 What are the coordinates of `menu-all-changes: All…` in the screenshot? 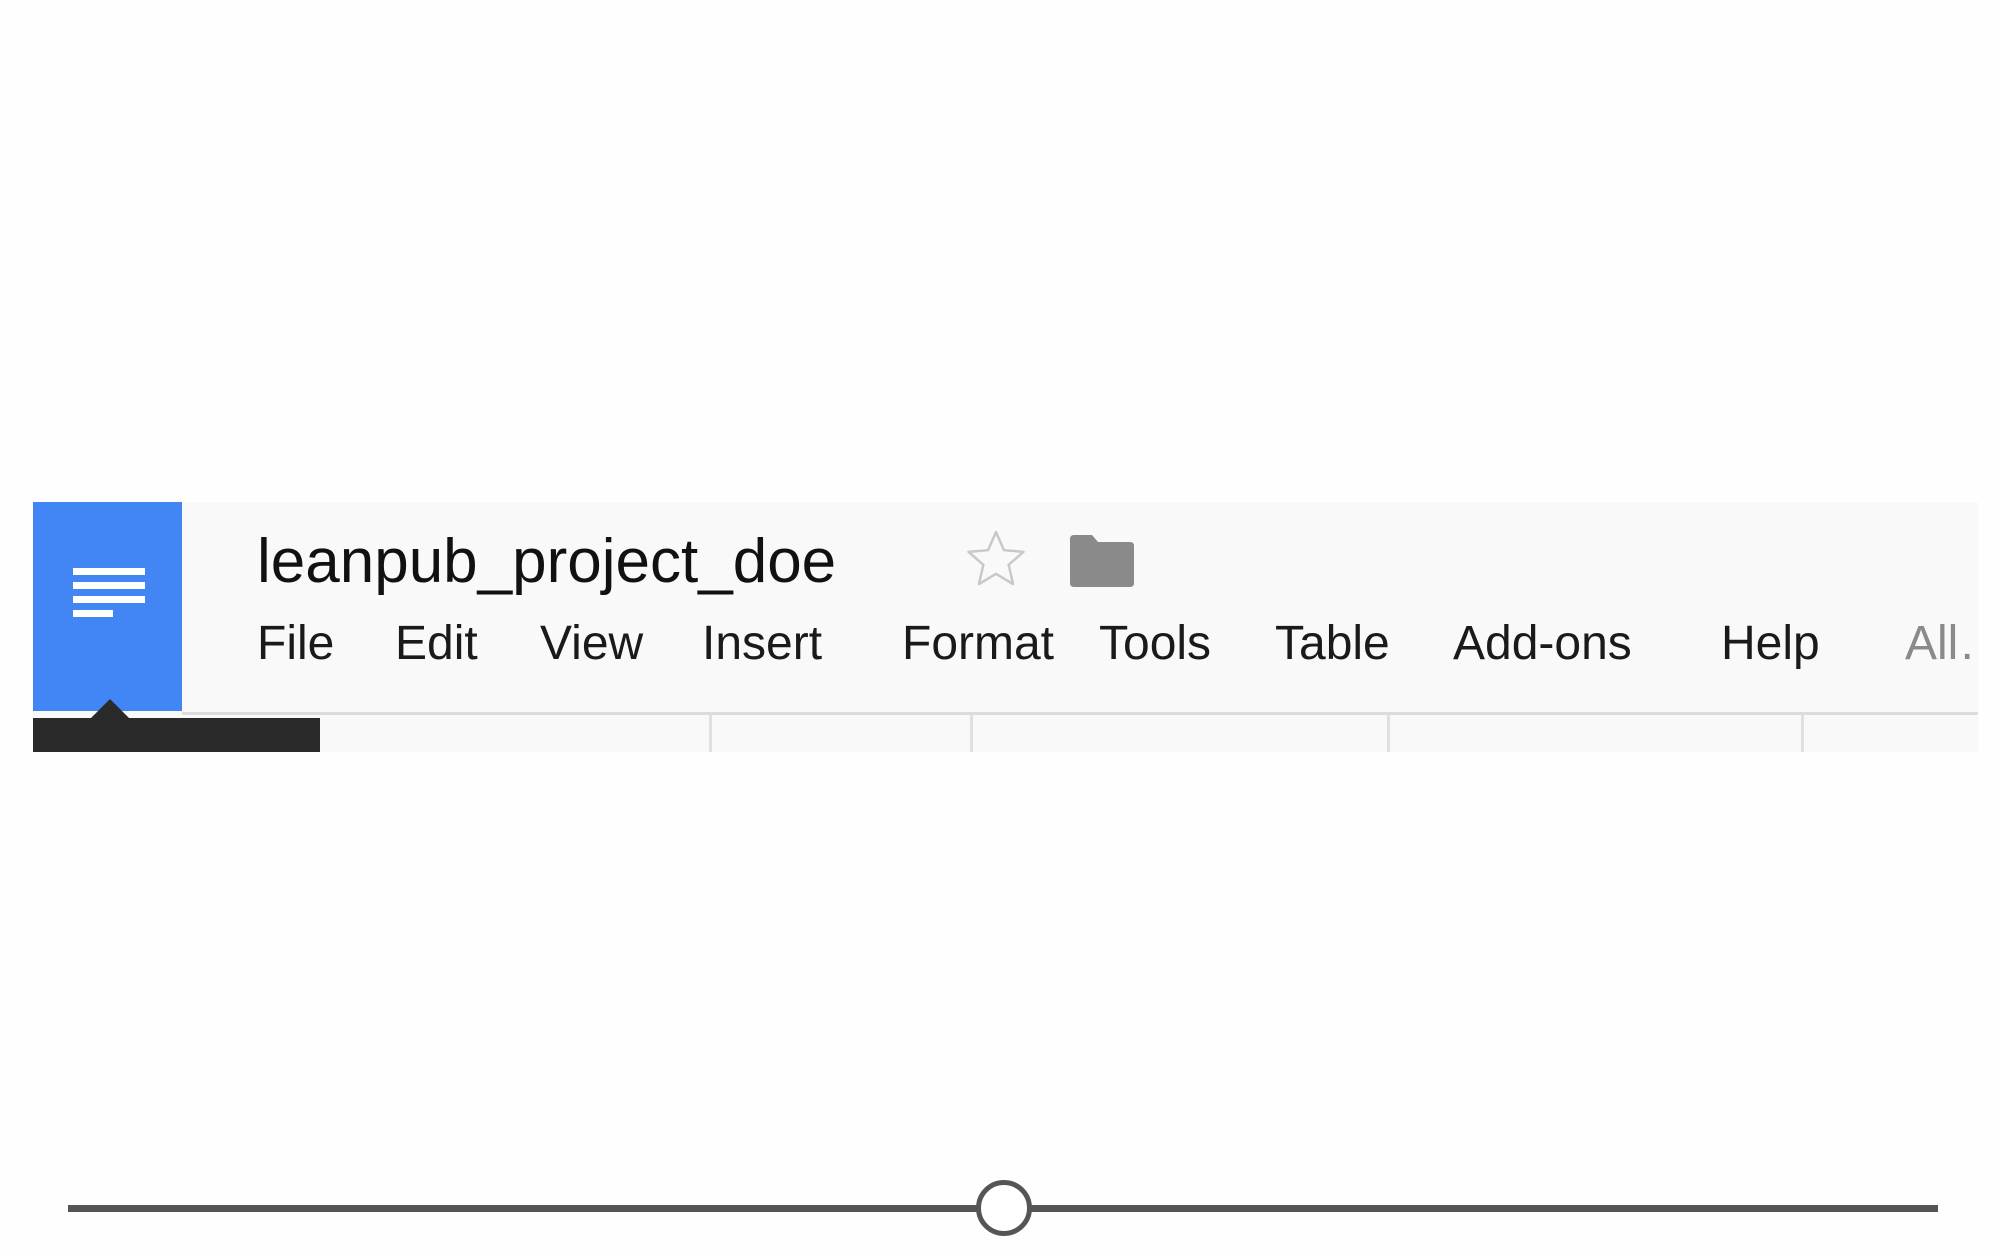 It's located at (1941, 644).